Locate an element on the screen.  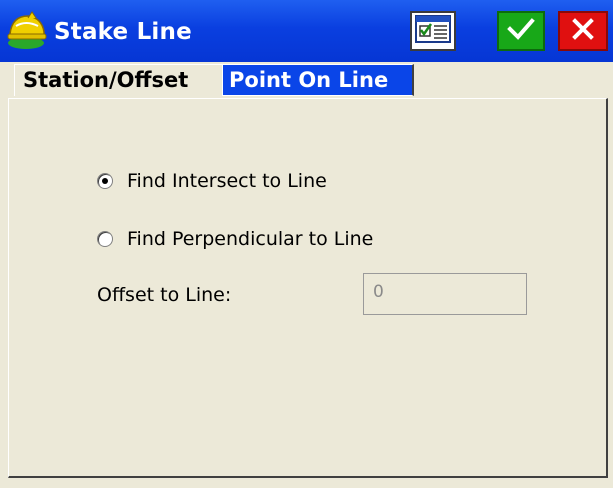
calculator-button is located at coordinates (433, 31).